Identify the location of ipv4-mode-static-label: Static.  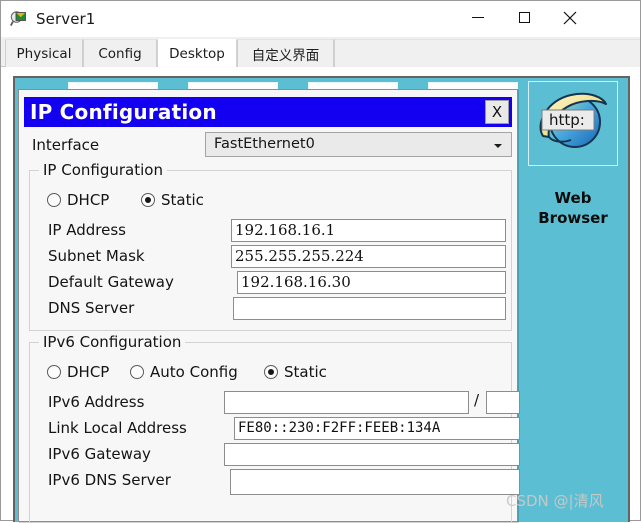
(182, 200).